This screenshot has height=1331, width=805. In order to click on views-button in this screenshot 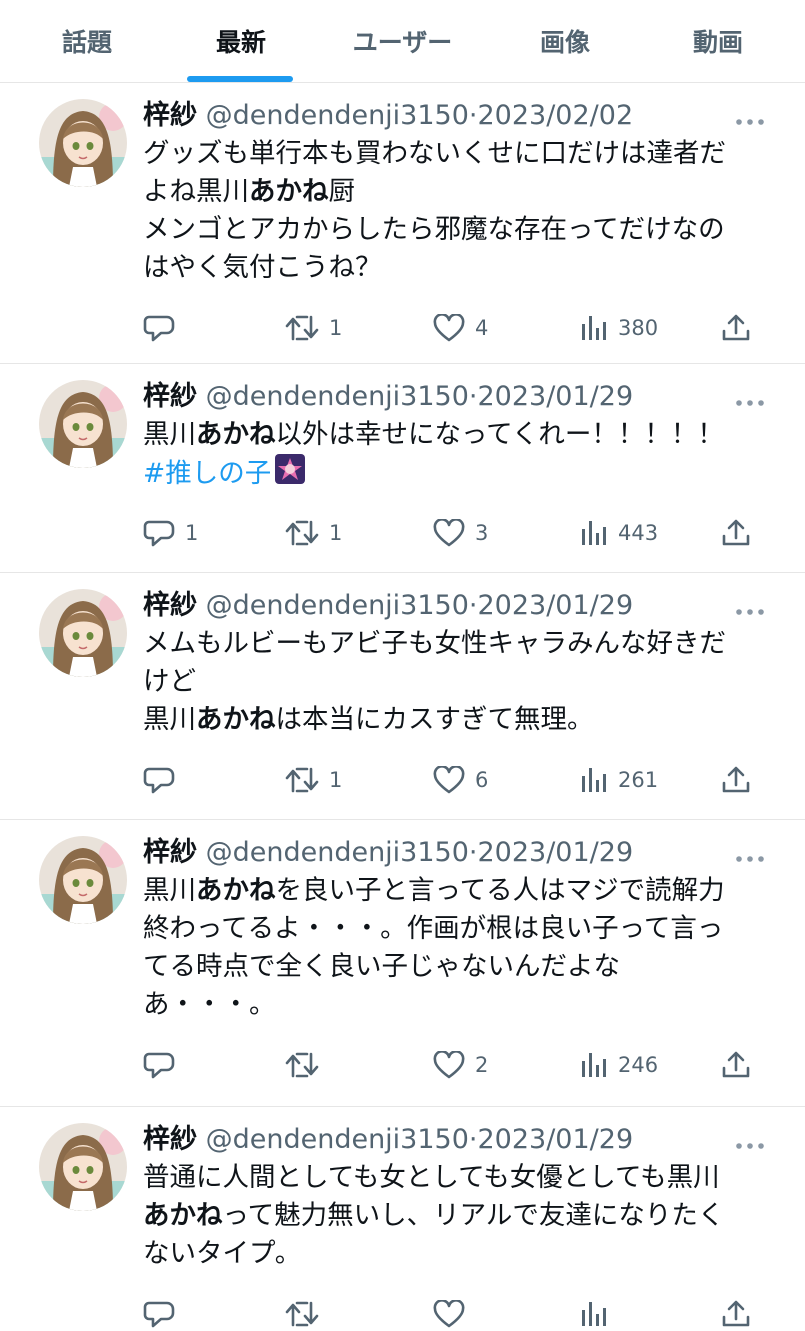, I will do `click(599, 1314)`.